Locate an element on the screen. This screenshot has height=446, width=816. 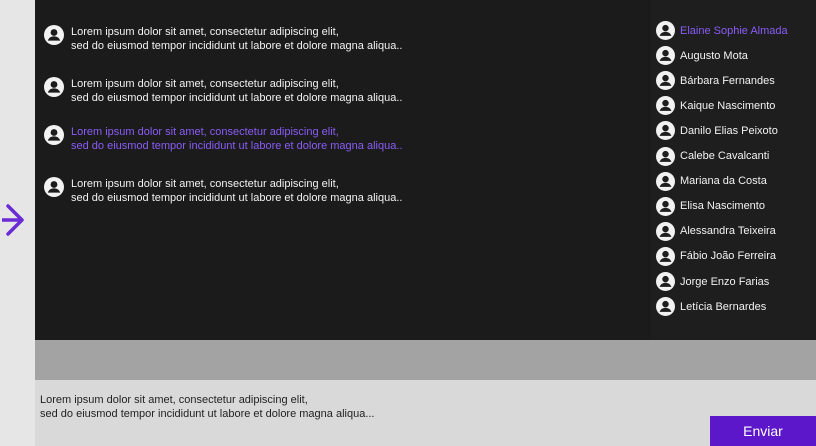
user-list-item: Calebe Cavalcanti is located at coordinates (713, 156).